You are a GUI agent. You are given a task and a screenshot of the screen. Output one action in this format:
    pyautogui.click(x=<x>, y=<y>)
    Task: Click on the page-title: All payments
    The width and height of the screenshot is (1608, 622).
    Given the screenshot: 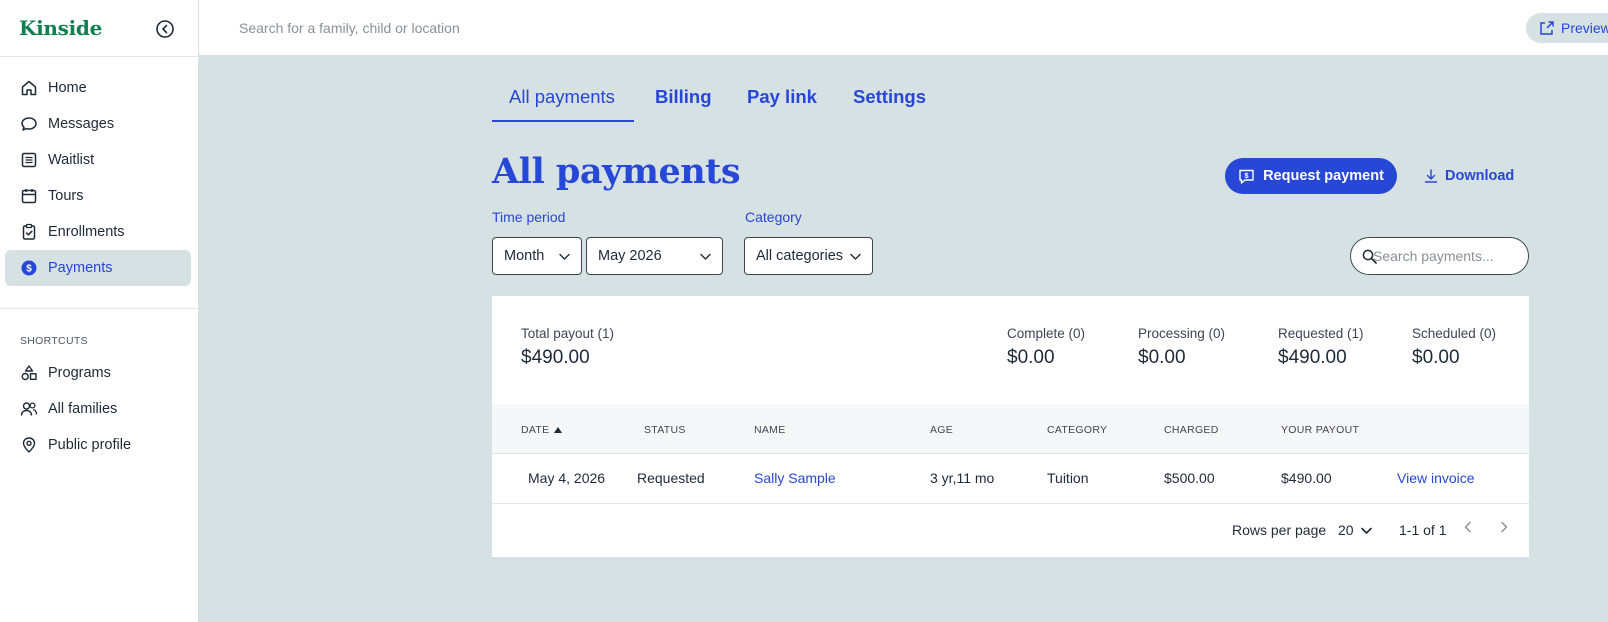 What is the action you would take?
    pyautogui.click(x=616, y=171)
    